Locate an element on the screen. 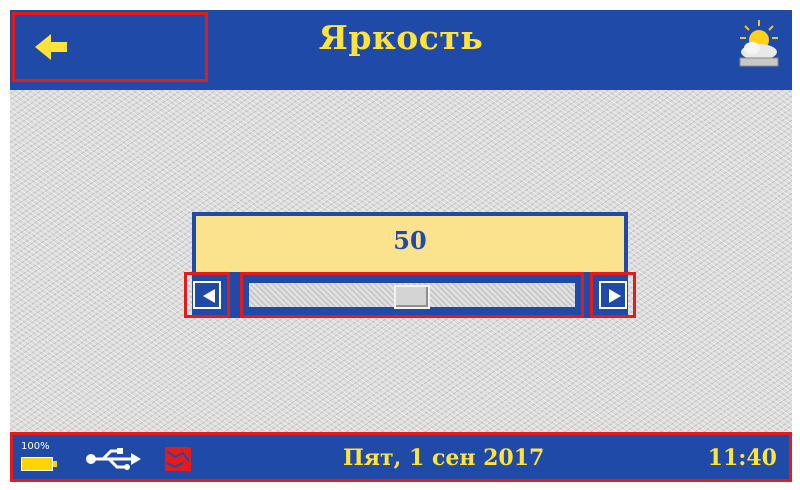 This screenshot has height=490, width=800. time-label: 11:40 is located at coordinates (742, 458).